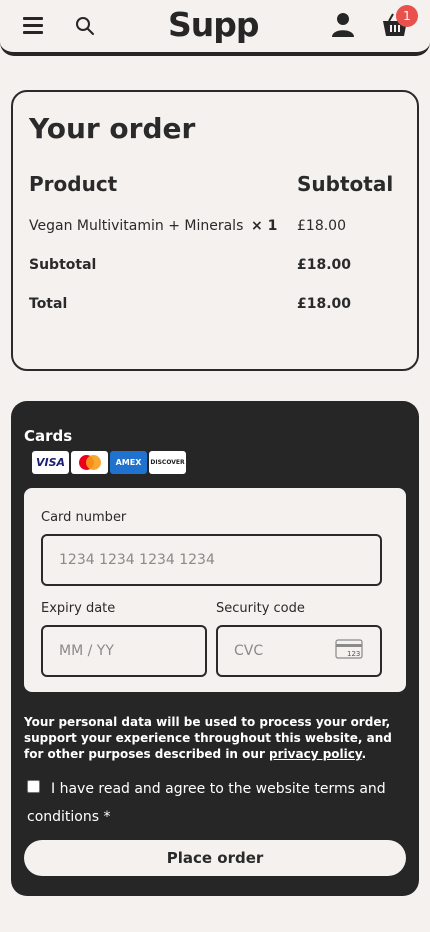  Describe the element at coordinates (89, 462) in the screenshot. I see `mastercard-icon` at that location.